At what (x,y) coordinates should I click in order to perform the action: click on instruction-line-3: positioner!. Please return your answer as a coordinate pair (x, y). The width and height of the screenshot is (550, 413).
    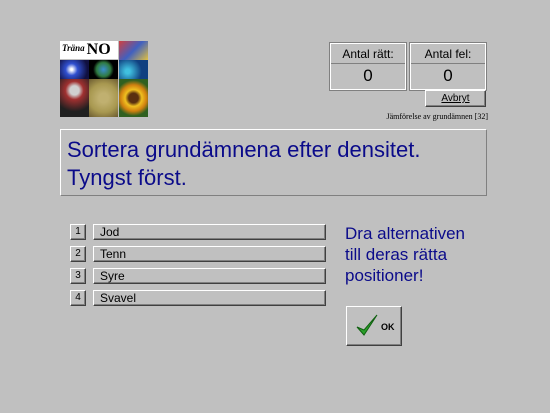
    Looking at the image, I should click on (384, 275).